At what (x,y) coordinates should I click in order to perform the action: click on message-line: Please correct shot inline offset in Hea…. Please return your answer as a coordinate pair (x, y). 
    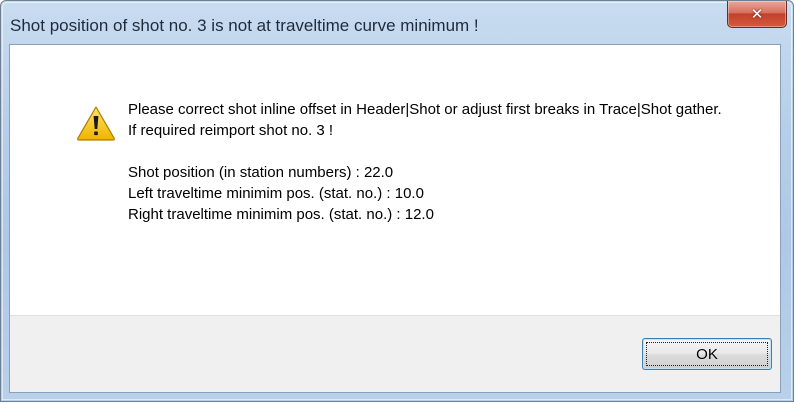
    Looking at the image, I should click on (425, 109).